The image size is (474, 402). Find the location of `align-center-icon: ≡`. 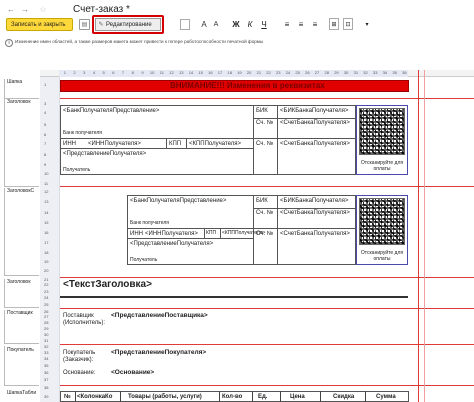

align-center-icon: ≡ is located at coordinates (301, 24).